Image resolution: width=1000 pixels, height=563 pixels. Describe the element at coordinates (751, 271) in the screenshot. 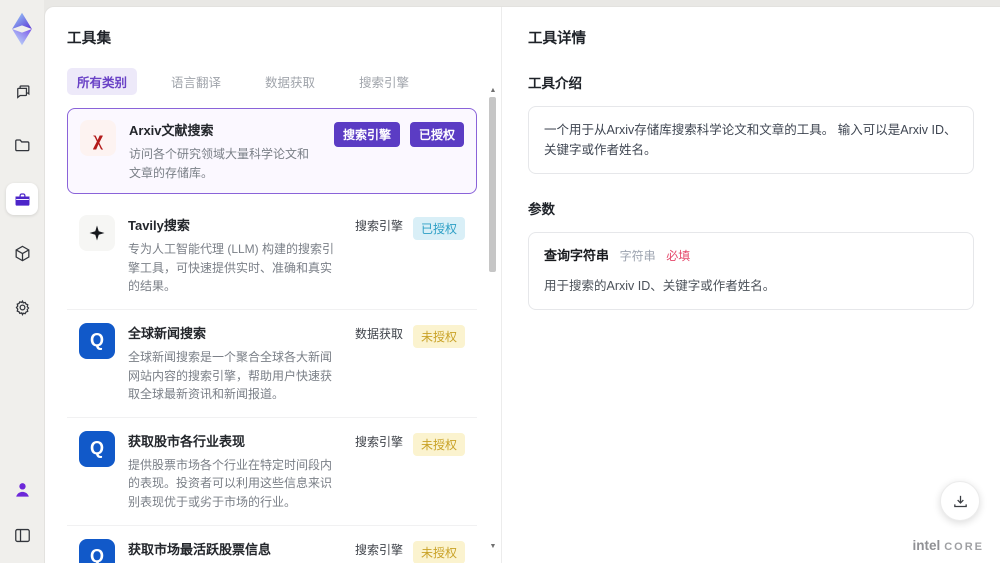

I see `param-box: 查询字符串 字符串 必填 用于搜索的Arxiv ID、关键字或作者姓名。` at that location.